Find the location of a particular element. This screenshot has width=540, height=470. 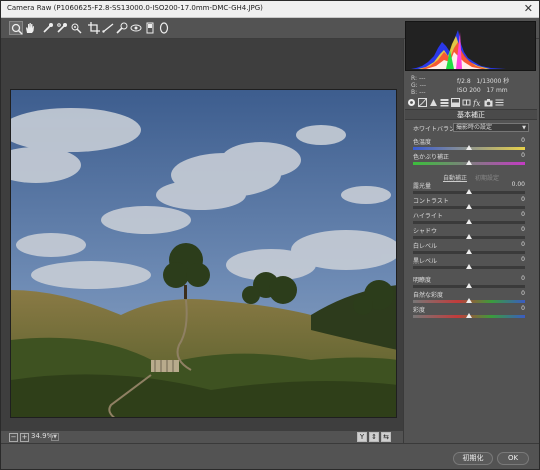

auto-link: 自動補正 is located at coordinates (455, 177).